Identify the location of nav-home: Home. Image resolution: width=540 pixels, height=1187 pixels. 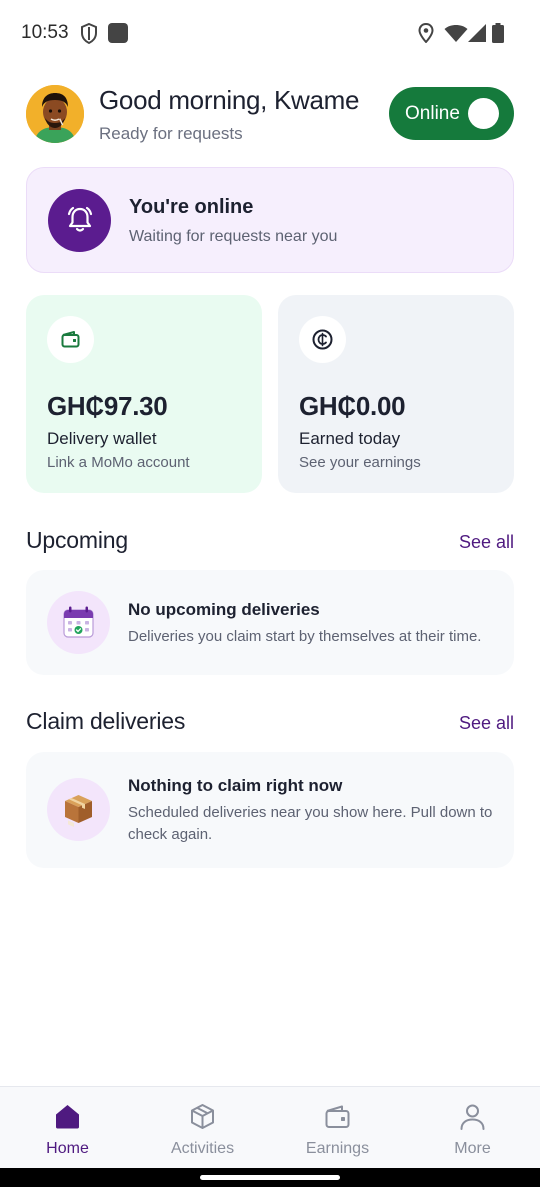
(67, 1128).